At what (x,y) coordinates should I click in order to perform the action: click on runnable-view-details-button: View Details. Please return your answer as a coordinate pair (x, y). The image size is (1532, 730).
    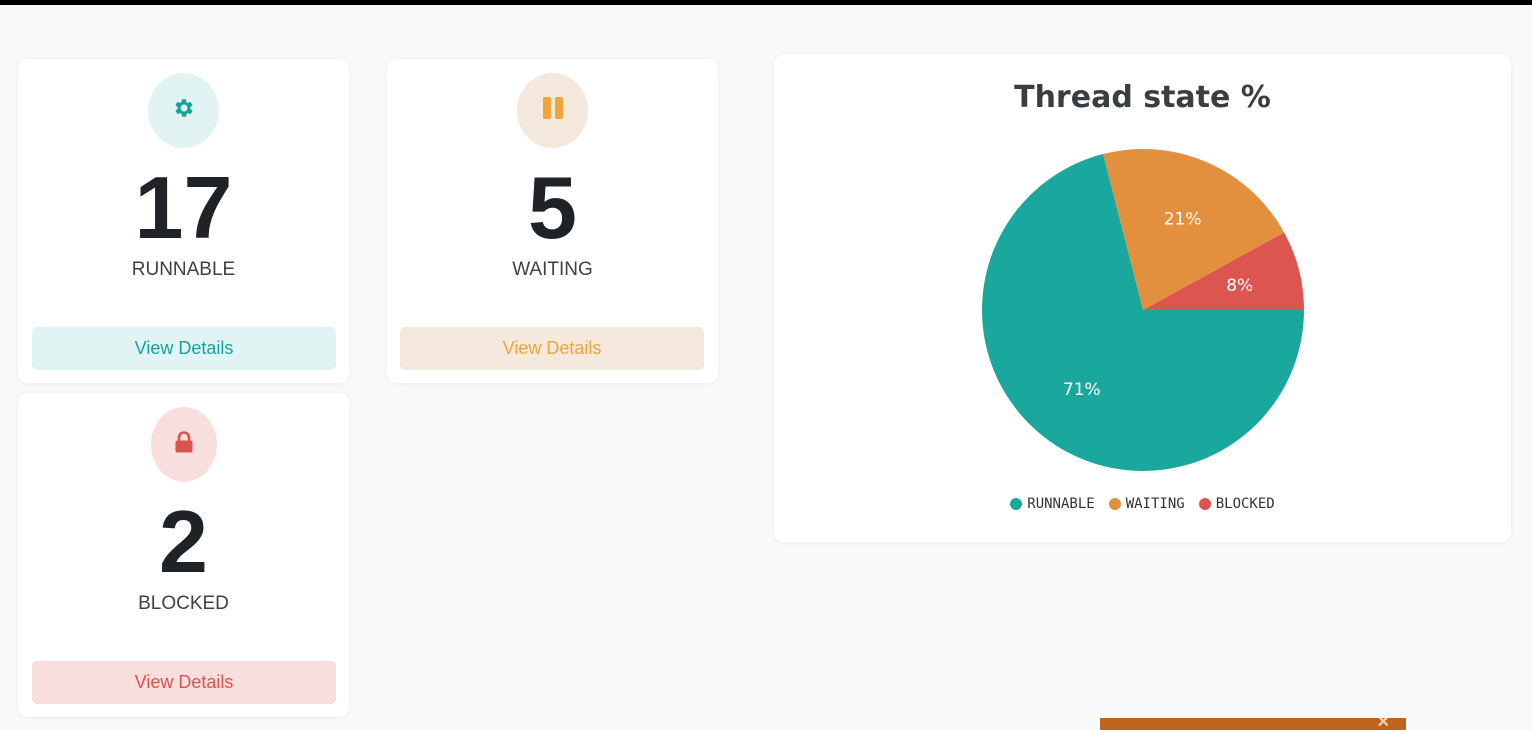
    Looking at the image, I should click on (184, 348).